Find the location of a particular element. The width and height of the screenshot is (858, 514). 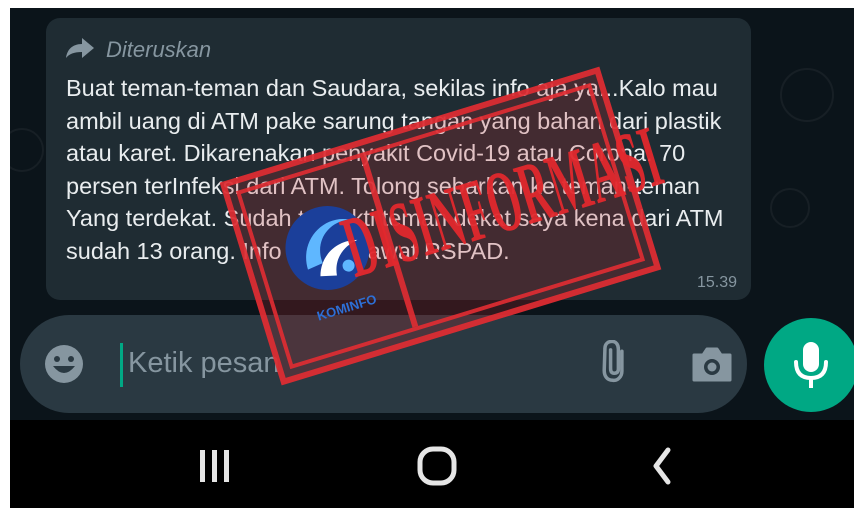

forwarded-label: Diteruskan is located at coordinates (159, 49).